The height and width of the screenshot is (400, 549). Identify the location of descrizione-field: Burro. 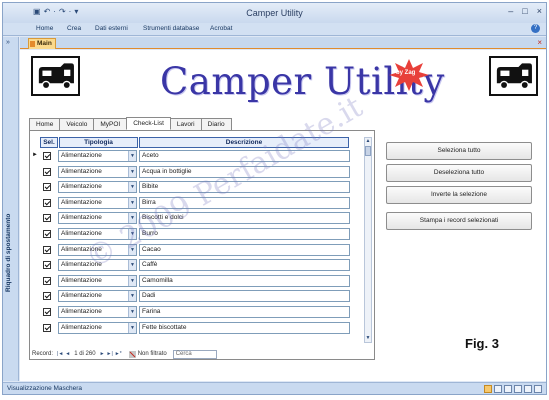
(244, 233).